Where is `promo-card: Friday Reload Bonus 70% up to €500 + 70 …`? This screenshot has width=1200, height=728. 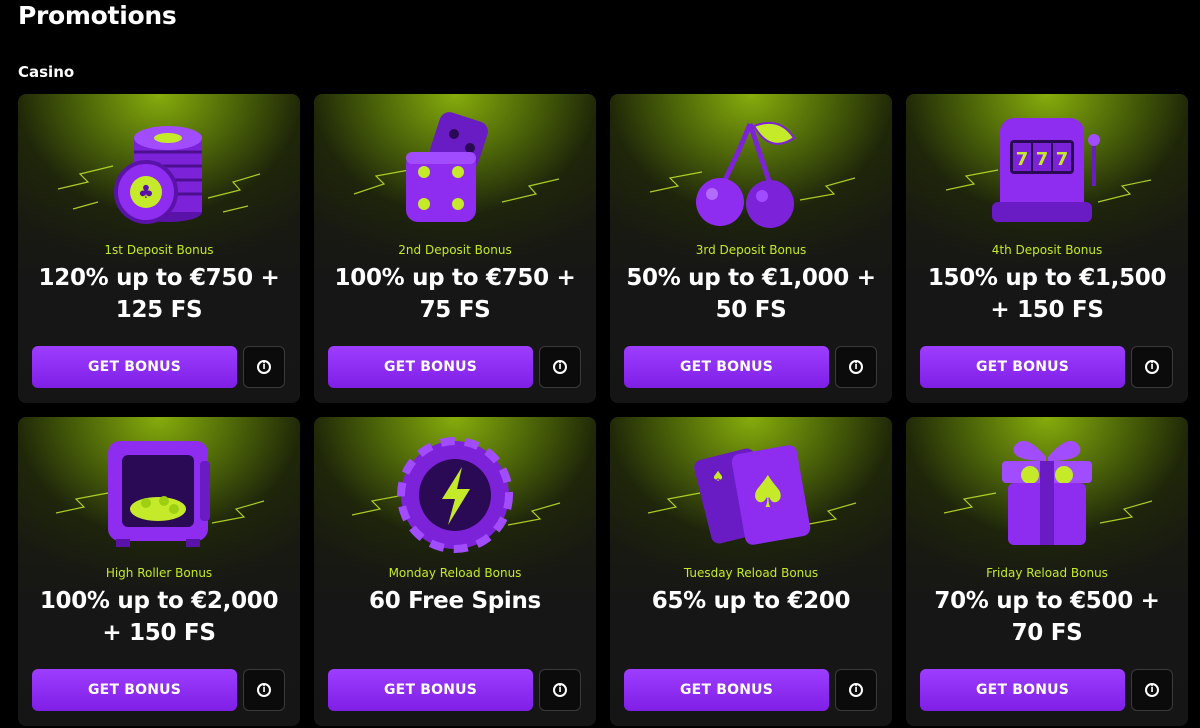
promo-card: Friday Reload Bonus 70% up to €500 + 70 … is located at coordinates (1047, 571).